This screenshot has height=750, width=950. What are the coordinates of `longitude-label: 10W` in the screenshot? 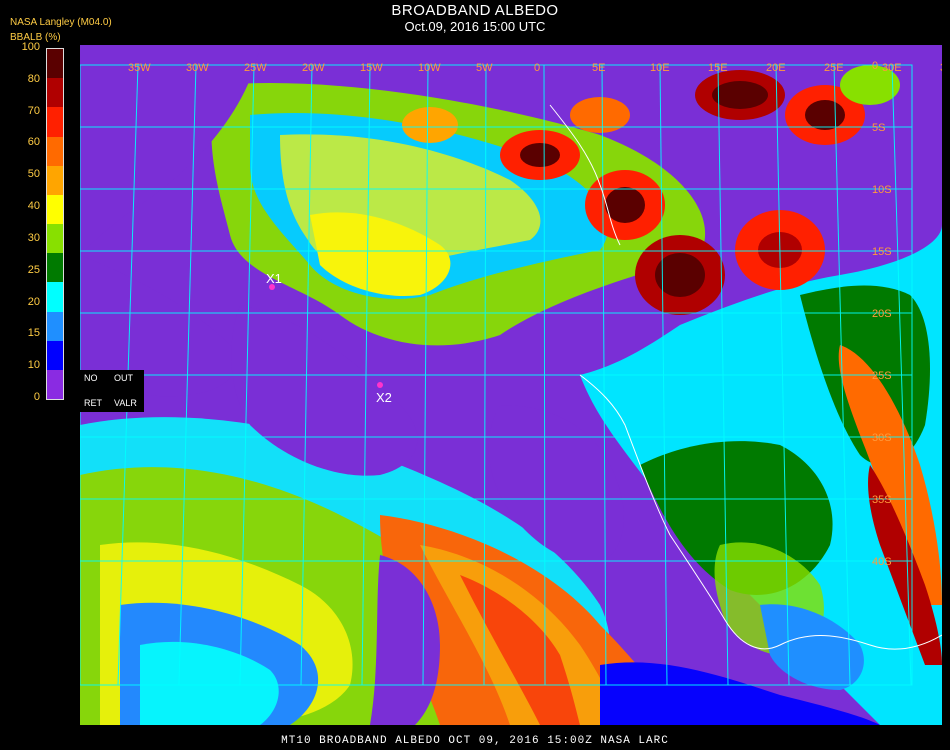 It's located at (429, 68).